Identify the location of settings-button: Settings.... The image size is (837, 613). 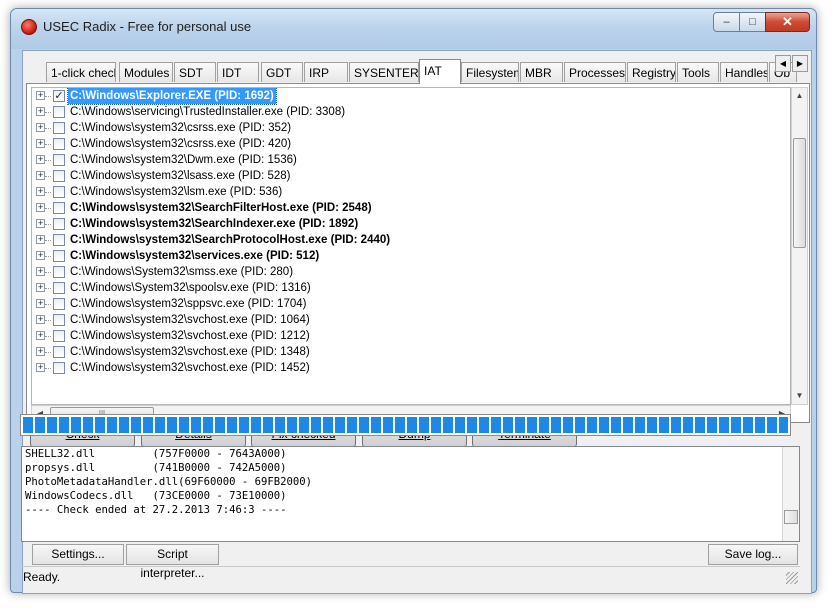
(78, 554).